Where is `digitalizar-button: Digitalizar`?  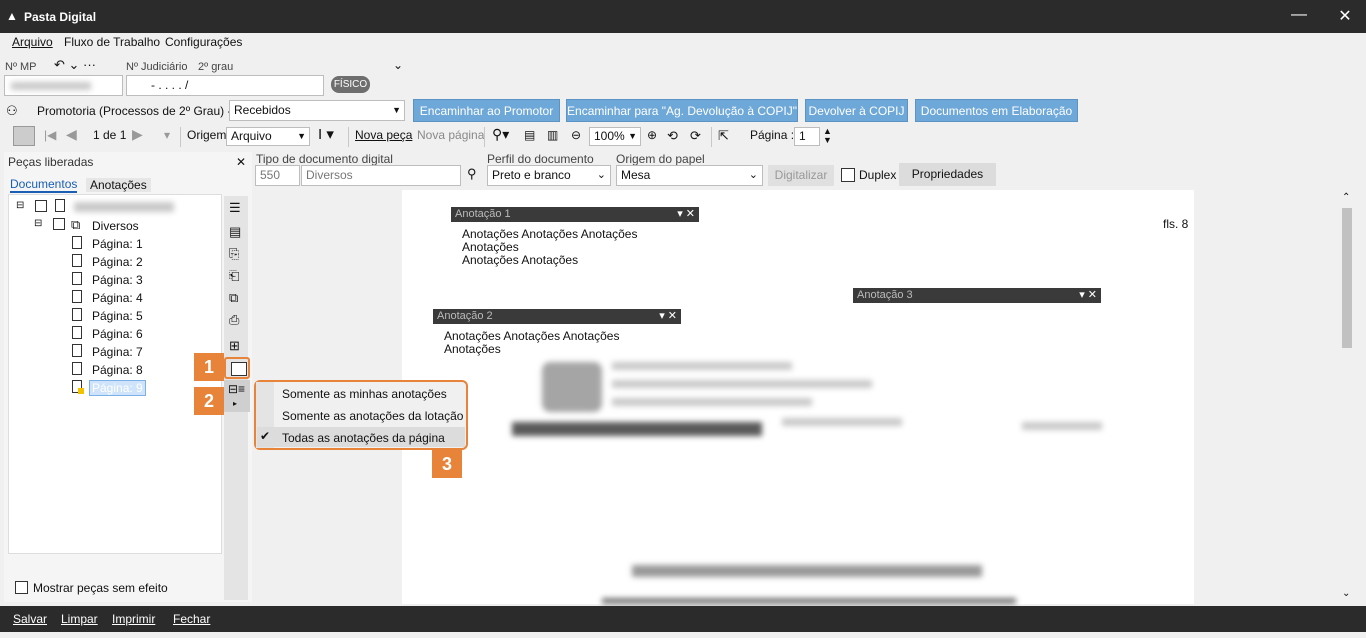 digitalizar-button: Digitalizar is located at coordinates (801, 175).